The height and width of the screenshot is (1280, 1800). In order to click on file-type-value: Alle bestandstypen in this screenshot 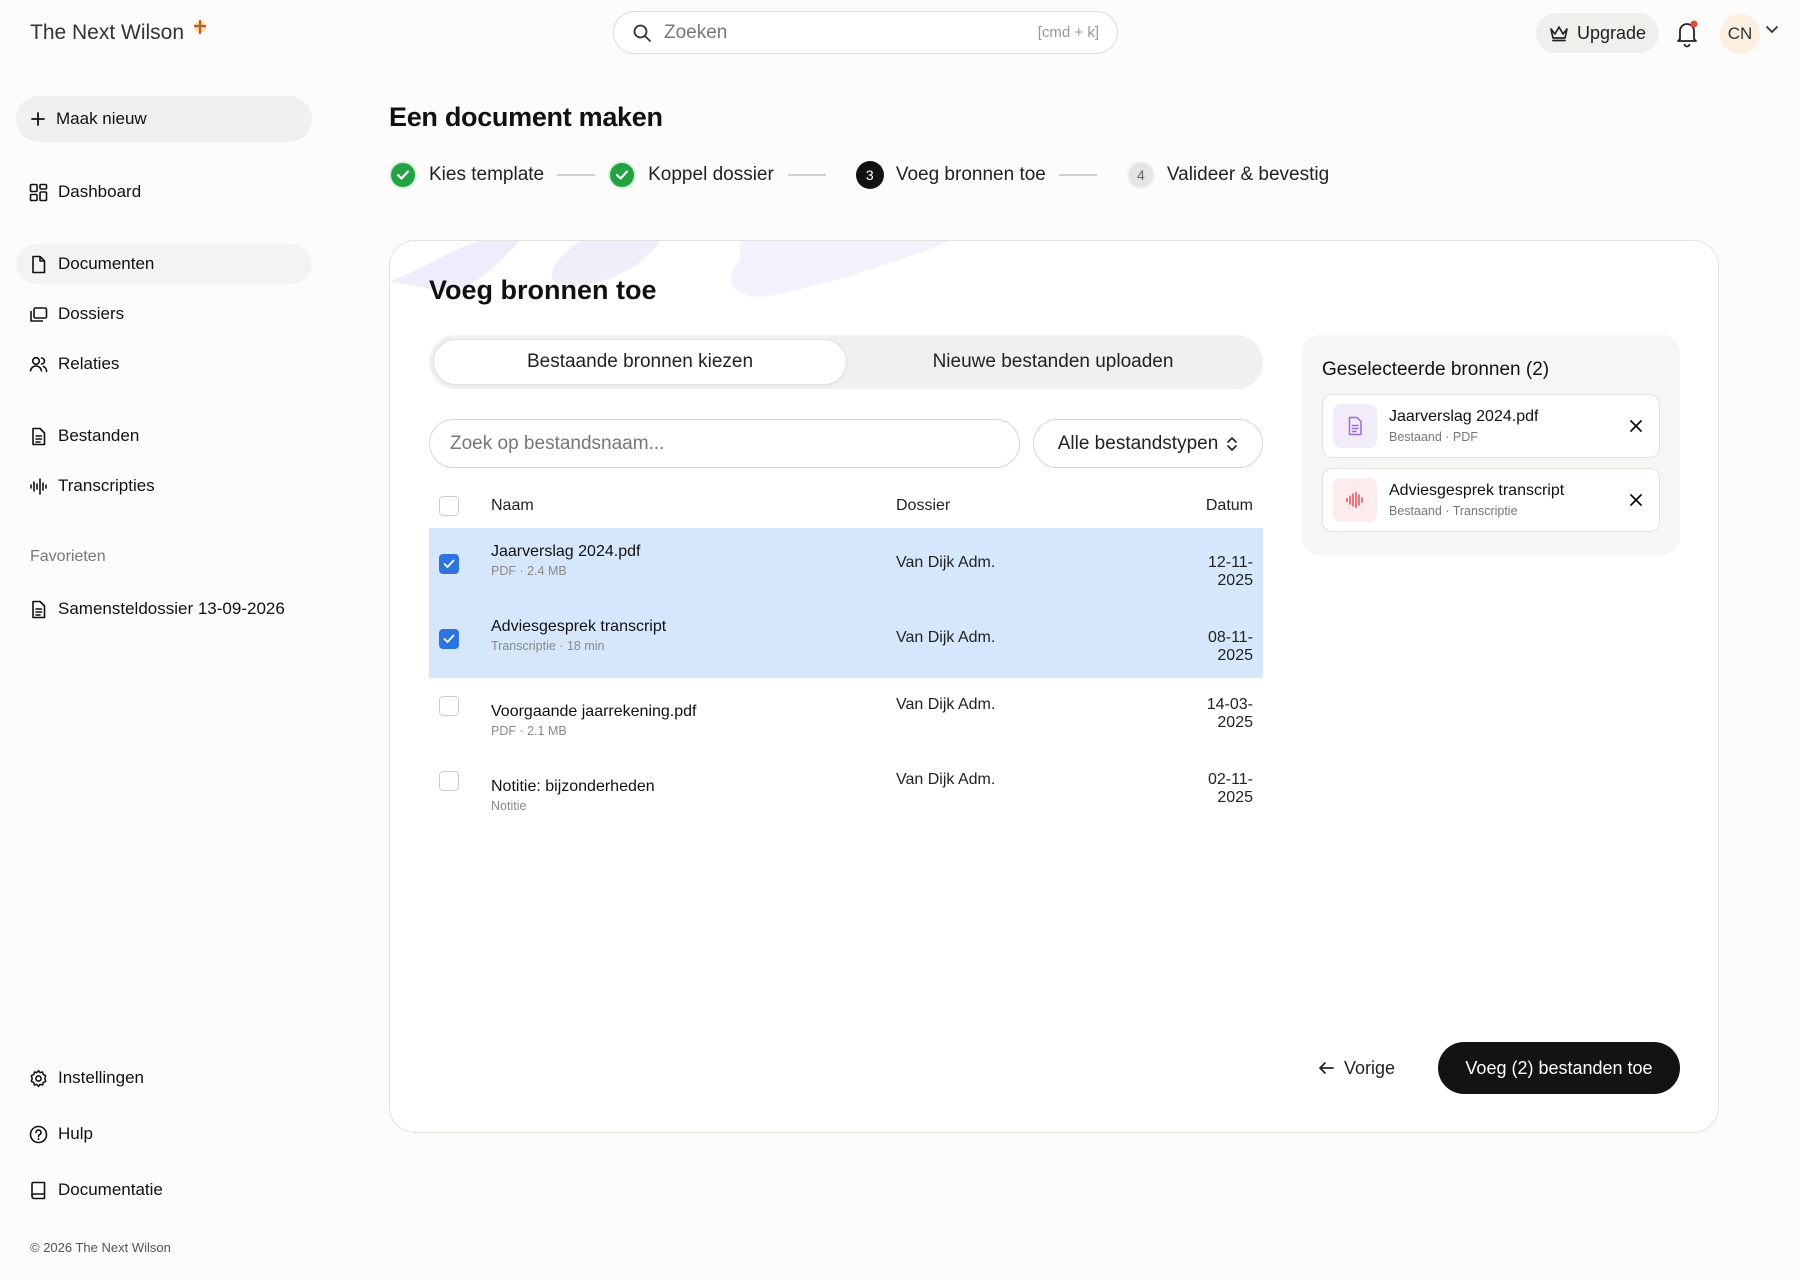, I will do `click(1138, 443)`.